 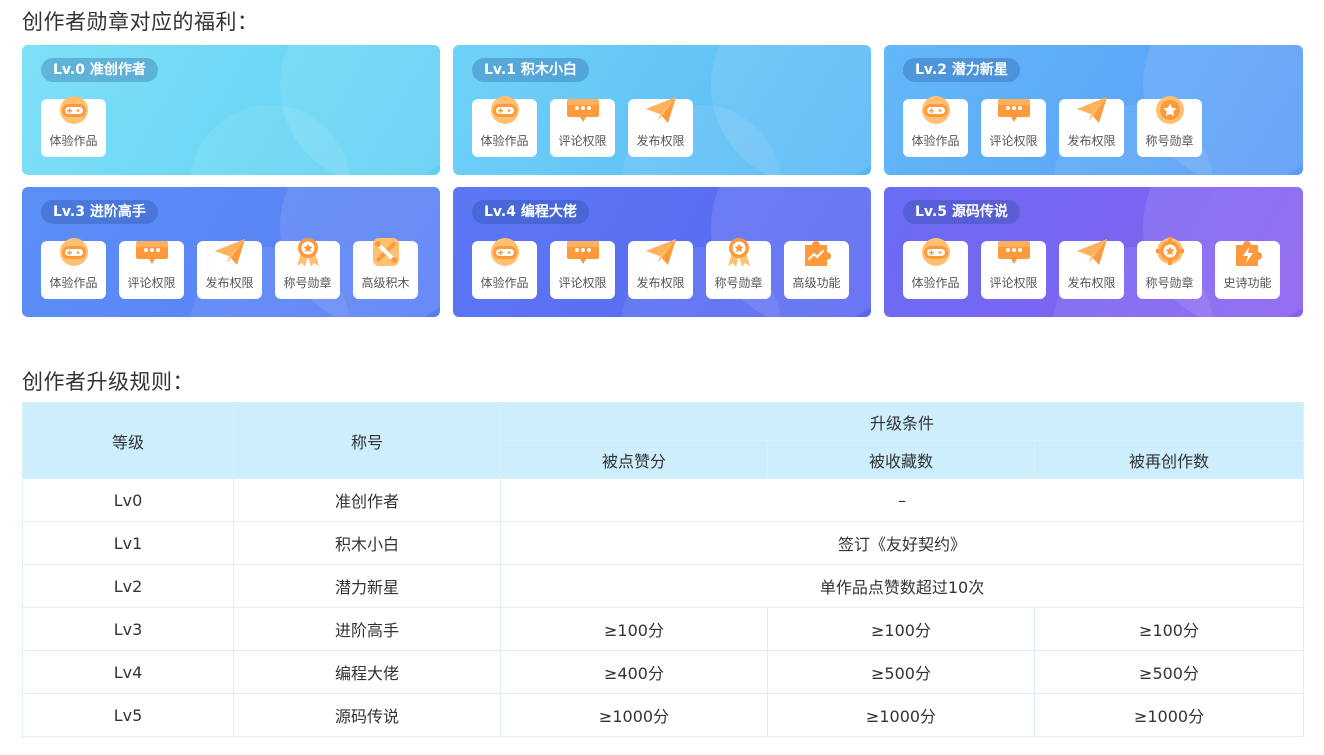 I want to click on perk-list: 体验作品 评论权限 发布权限, so click(x=582, y=126).